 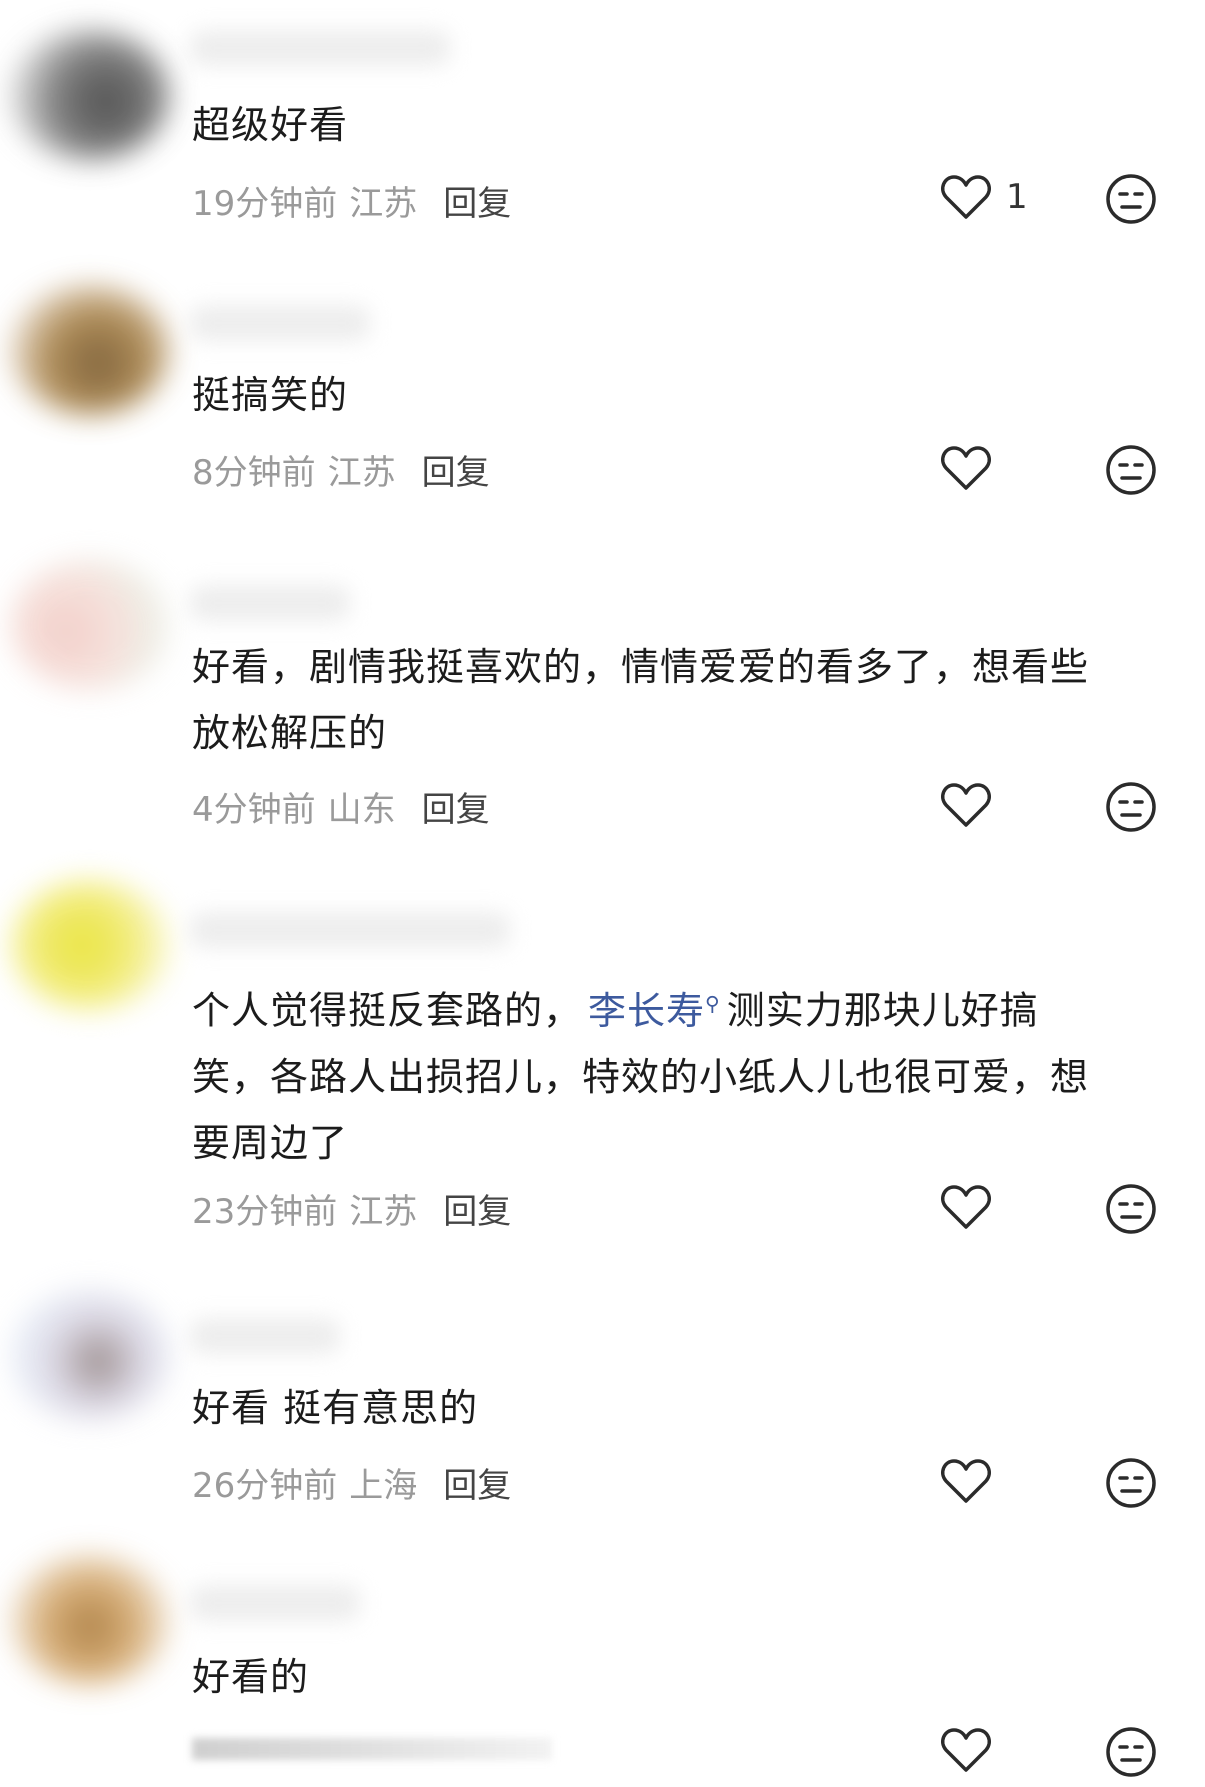 What do you see at coordinates (882, 1010) in the screenshot?
I see `comment-text-segment: 测实力那块儿好搞` at bounding box center [882, 1010].